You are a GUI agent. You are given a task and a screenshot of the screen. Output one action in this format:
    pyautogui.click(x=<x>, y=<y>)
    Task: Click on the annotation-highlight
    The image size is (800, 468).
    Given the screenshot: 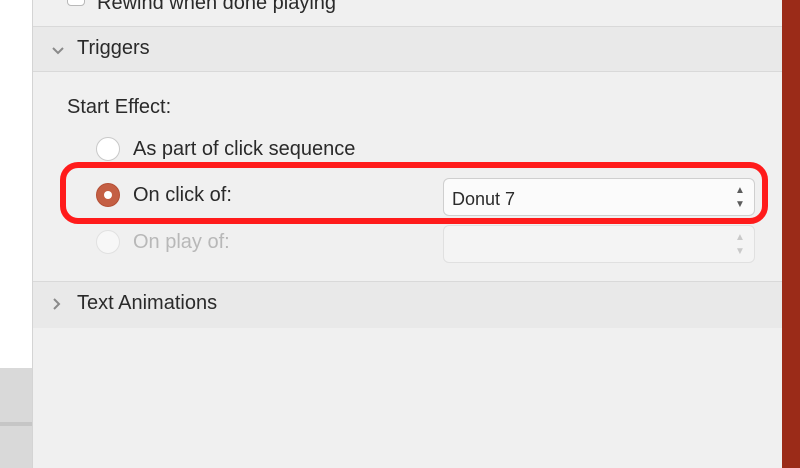 What is the action you would take?
    pyautogui.click(x=414, y=193)
    